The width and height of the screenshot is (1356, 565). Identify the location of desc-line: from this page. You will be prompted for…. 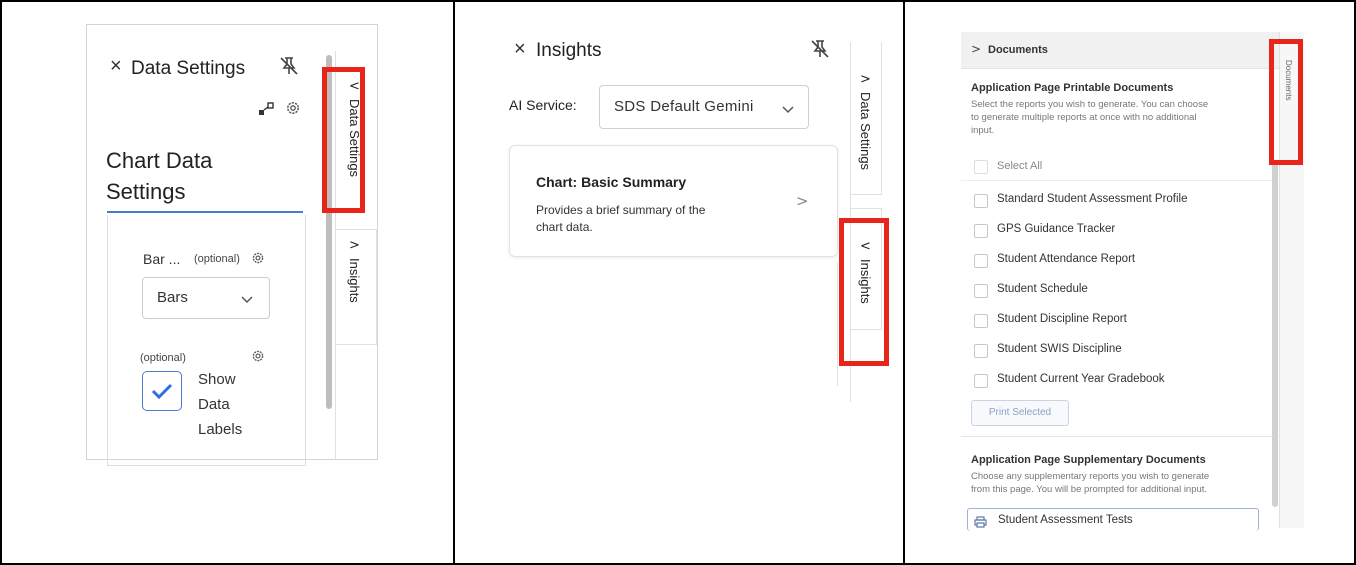
(1089, 489).